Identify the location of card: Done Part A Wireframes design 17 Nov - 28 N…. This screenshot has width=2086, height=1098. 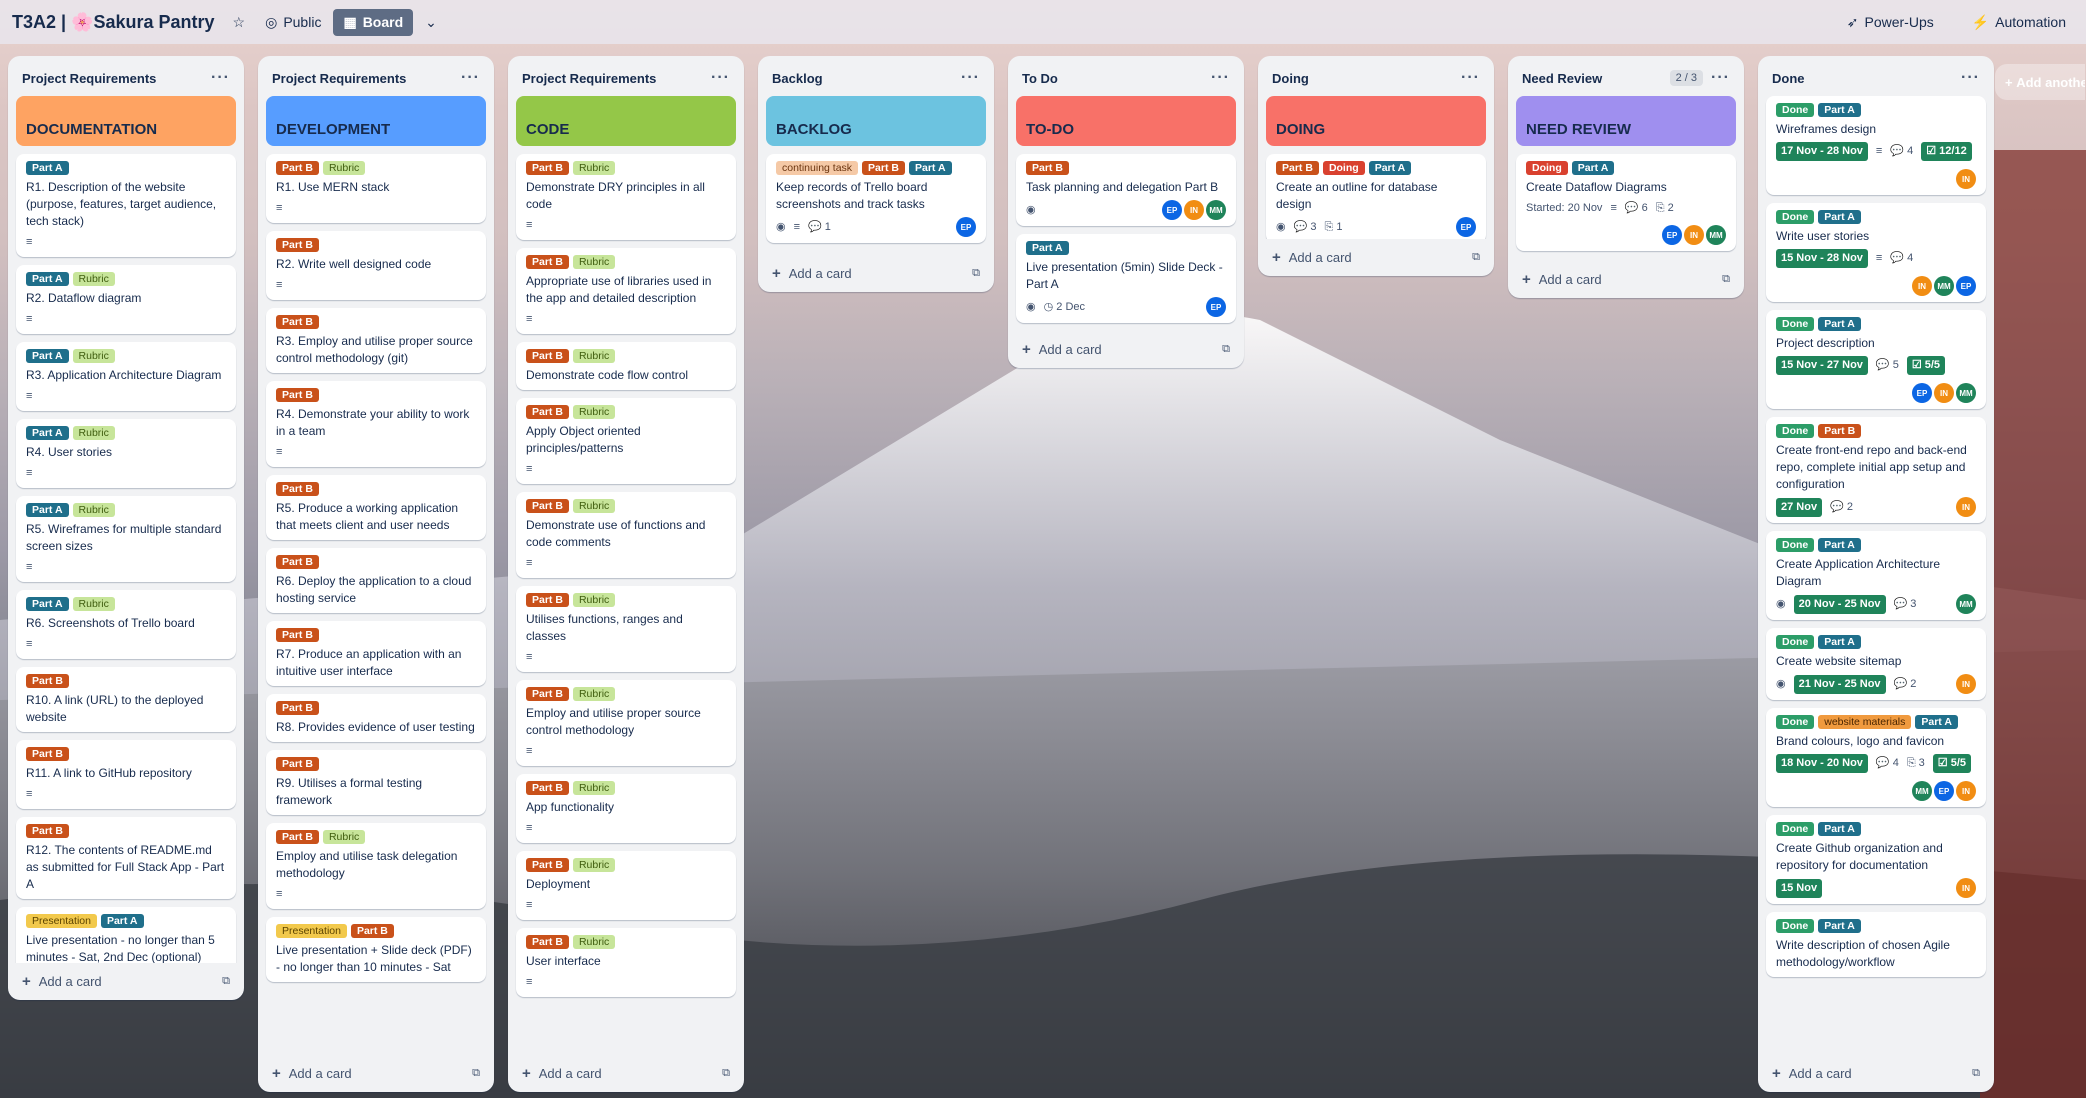
(1876, 145).